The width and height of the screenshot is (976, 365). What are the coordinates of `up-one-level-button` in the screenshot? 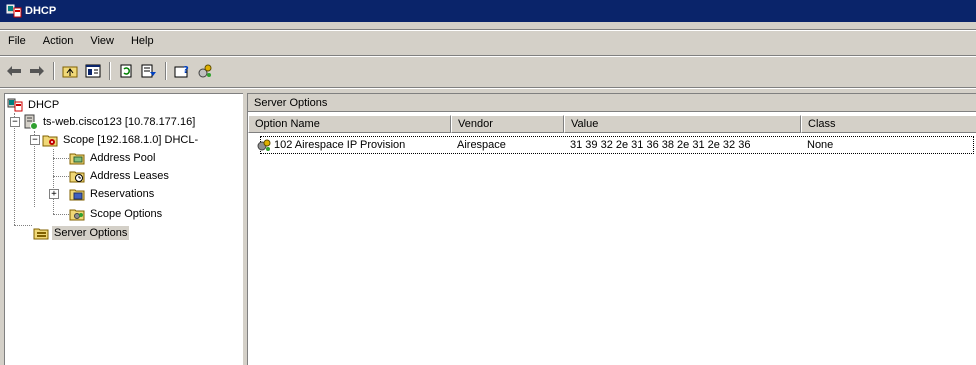 It's located at (70, 71).